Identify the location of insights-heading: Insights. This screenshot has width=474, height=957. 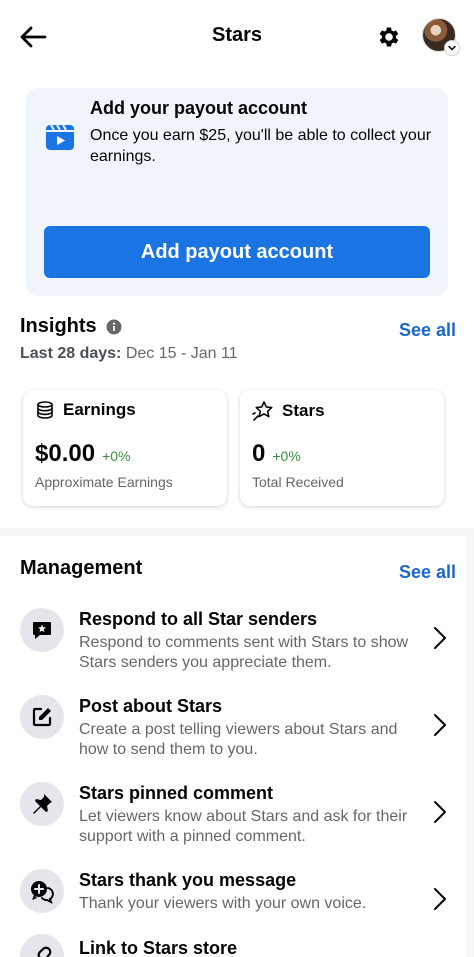
(71, 326).